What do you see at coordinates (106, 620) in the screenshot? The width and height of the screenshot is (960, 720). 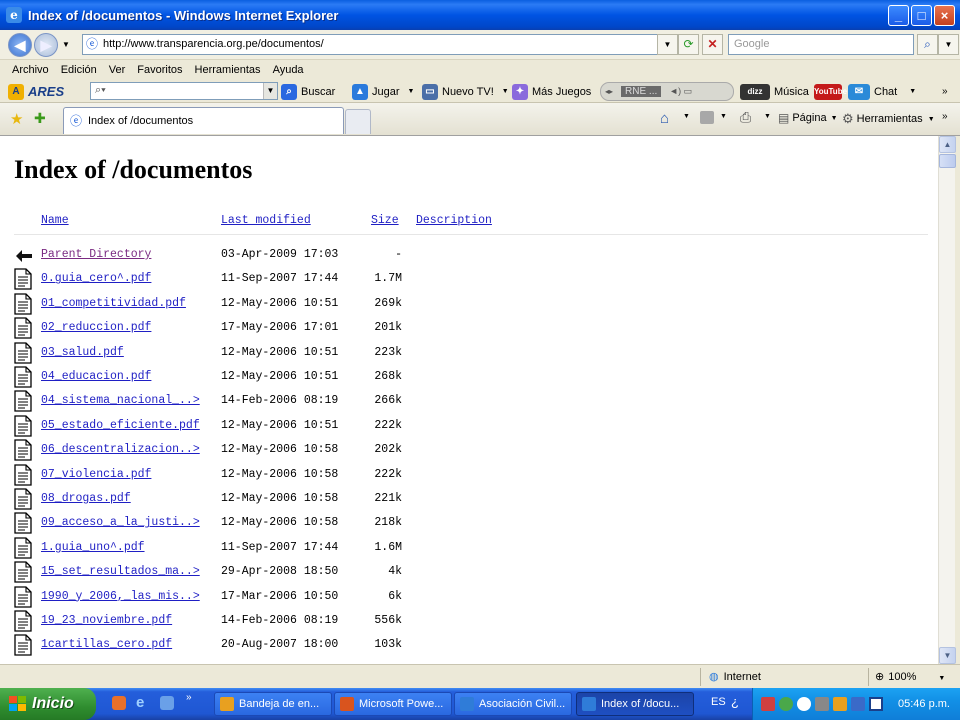 I see `file-link: 19_23_noviembre.pdf` at bounding box center [106, 620].